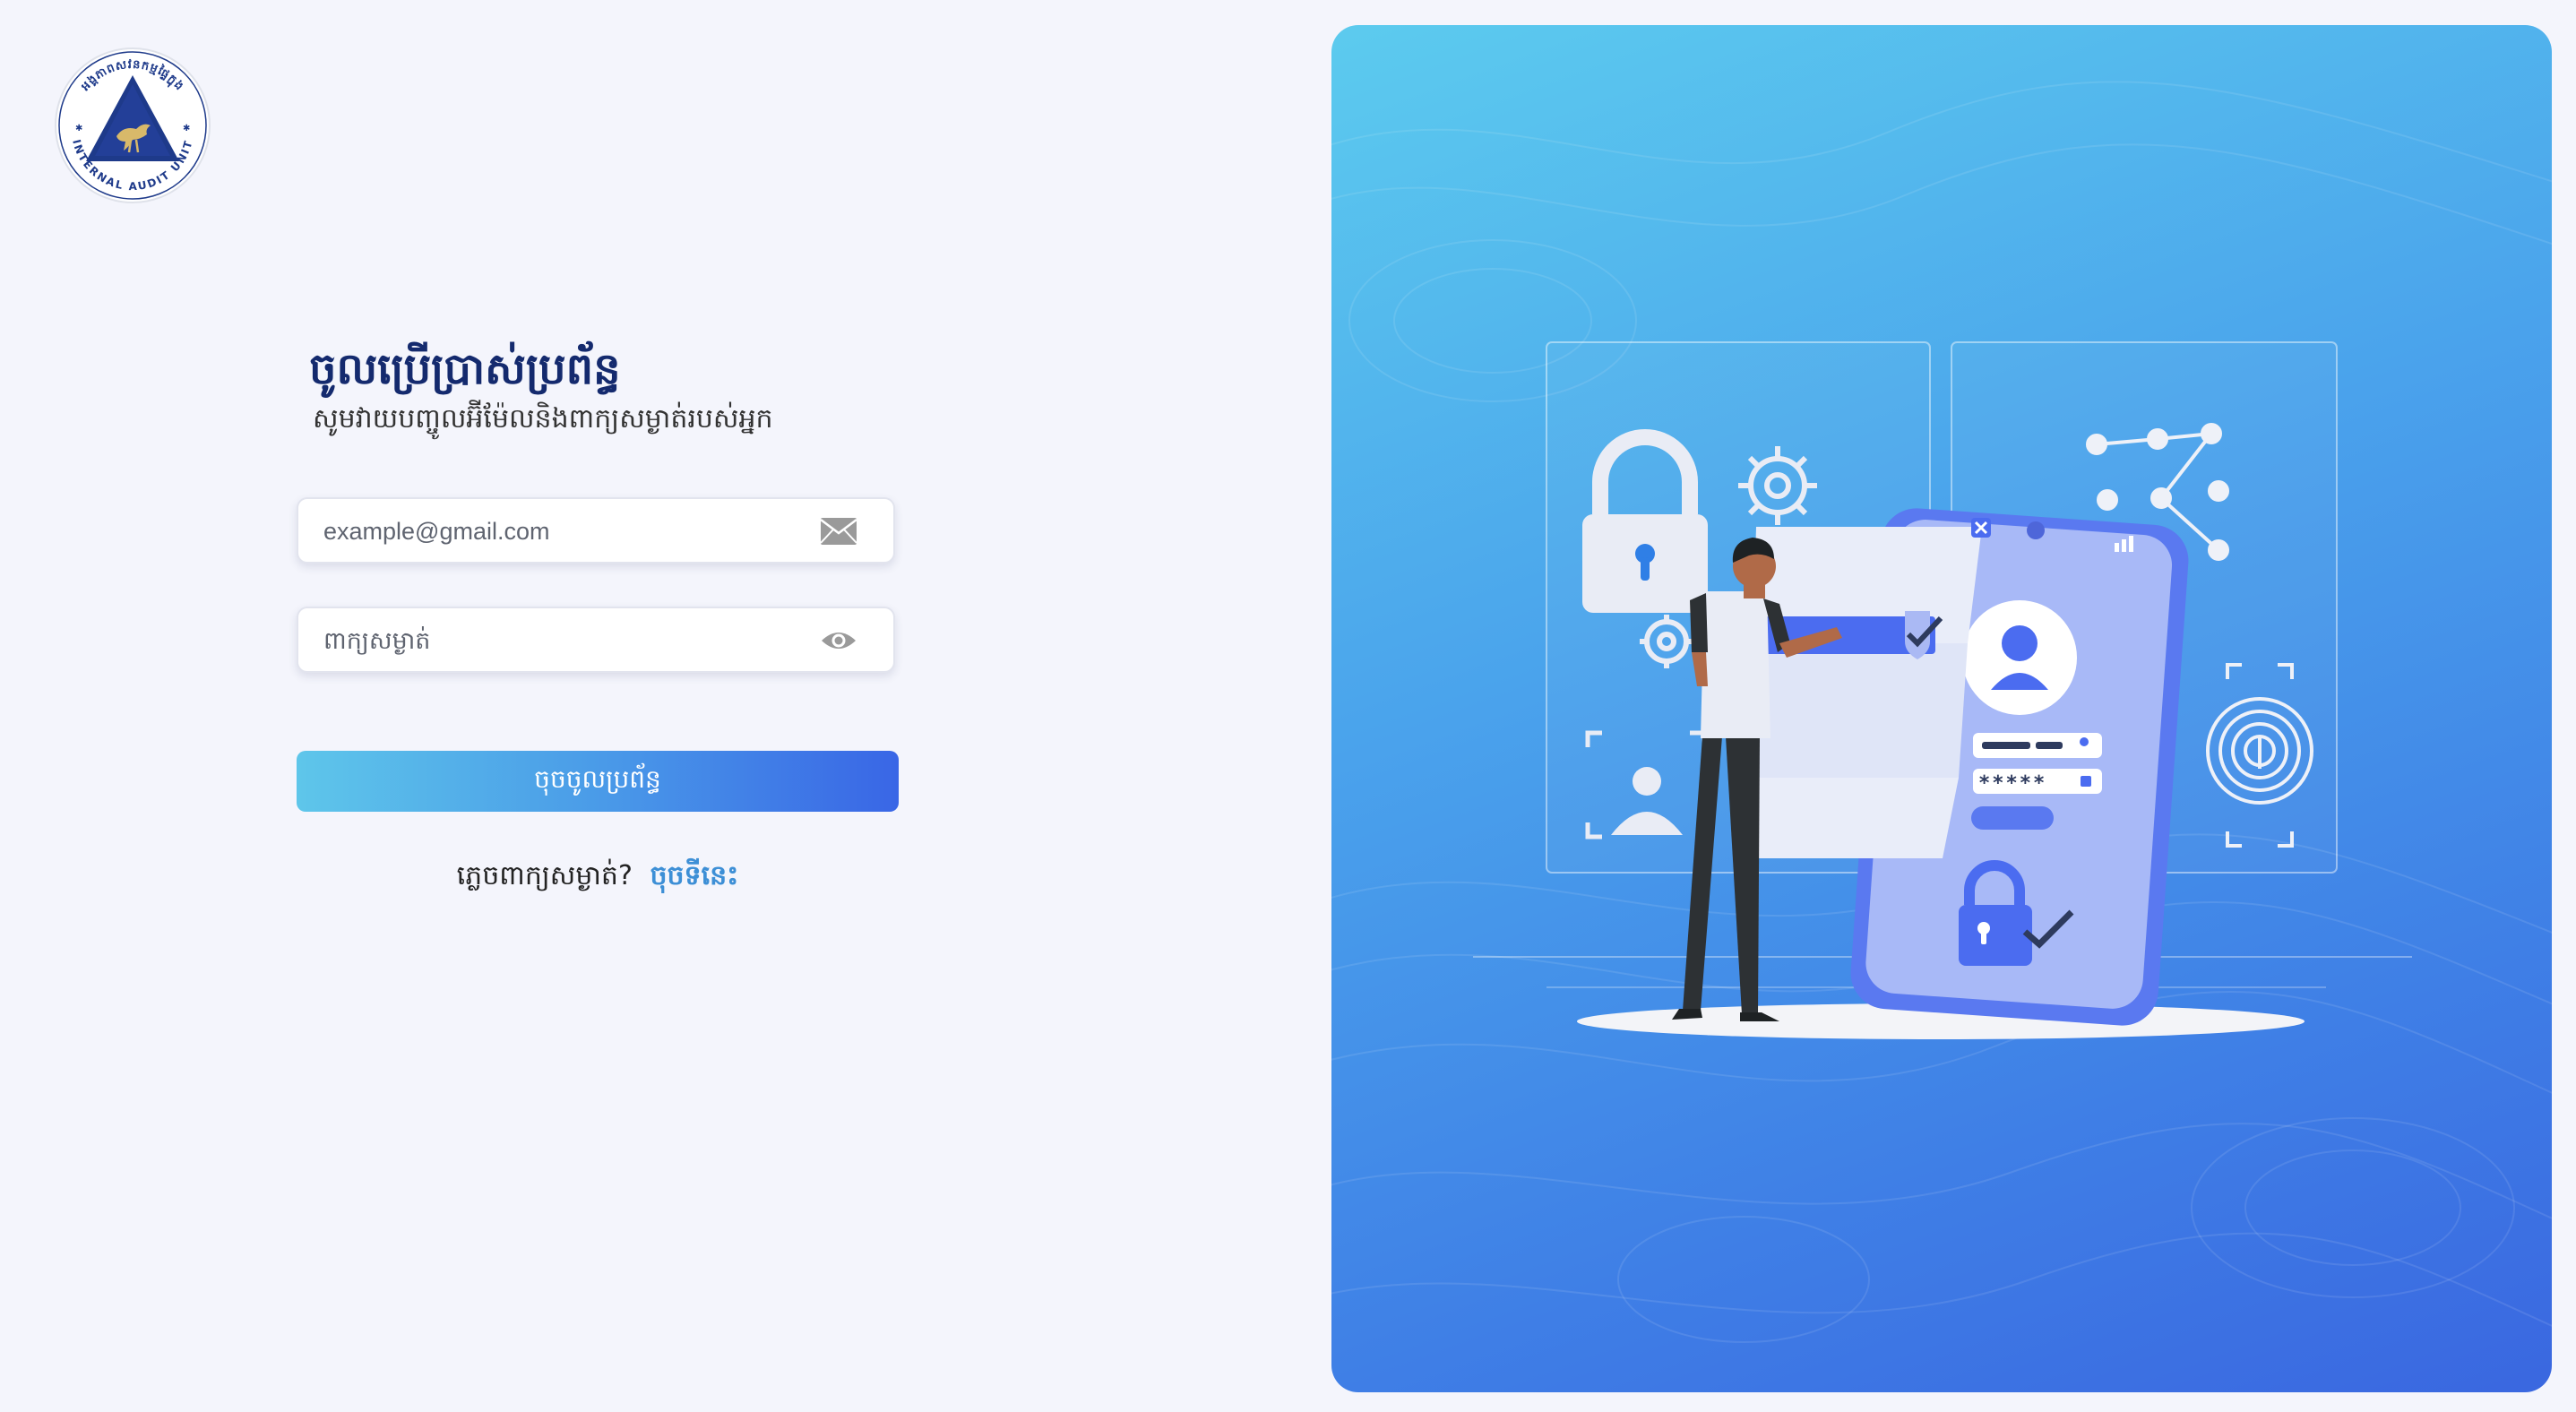 The height and width of the screenshot is (1412, 2576). I want to click on email-input, so click(575, 531).